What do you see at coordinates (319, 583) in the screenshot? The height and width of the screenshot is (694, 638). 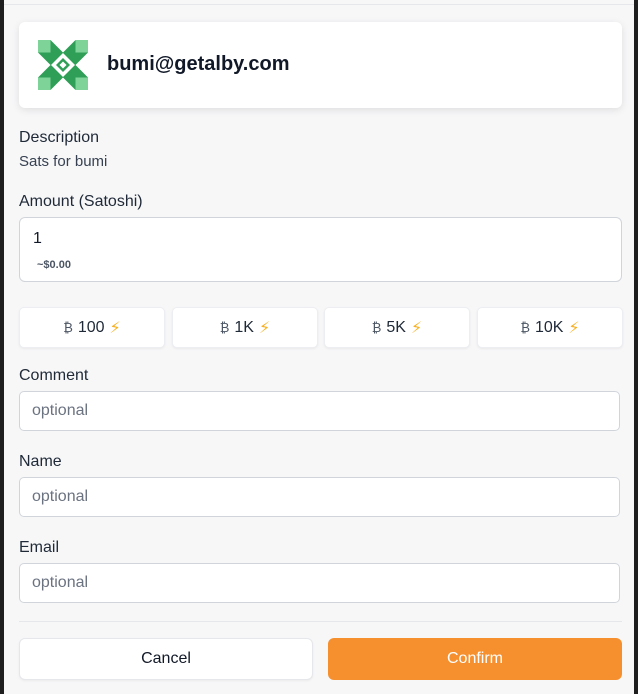 I see `email-input` at bounding box center [319, 583].